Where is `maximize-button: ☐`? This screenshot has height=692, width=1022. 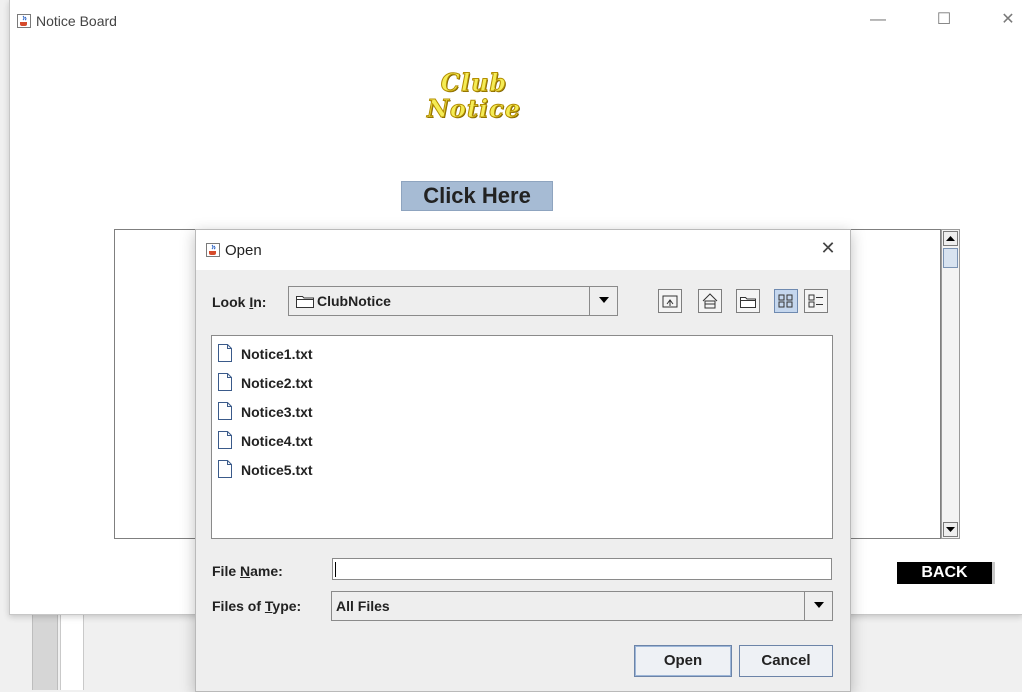 maximize-button: ☐ is located at coordinates (944, 20).